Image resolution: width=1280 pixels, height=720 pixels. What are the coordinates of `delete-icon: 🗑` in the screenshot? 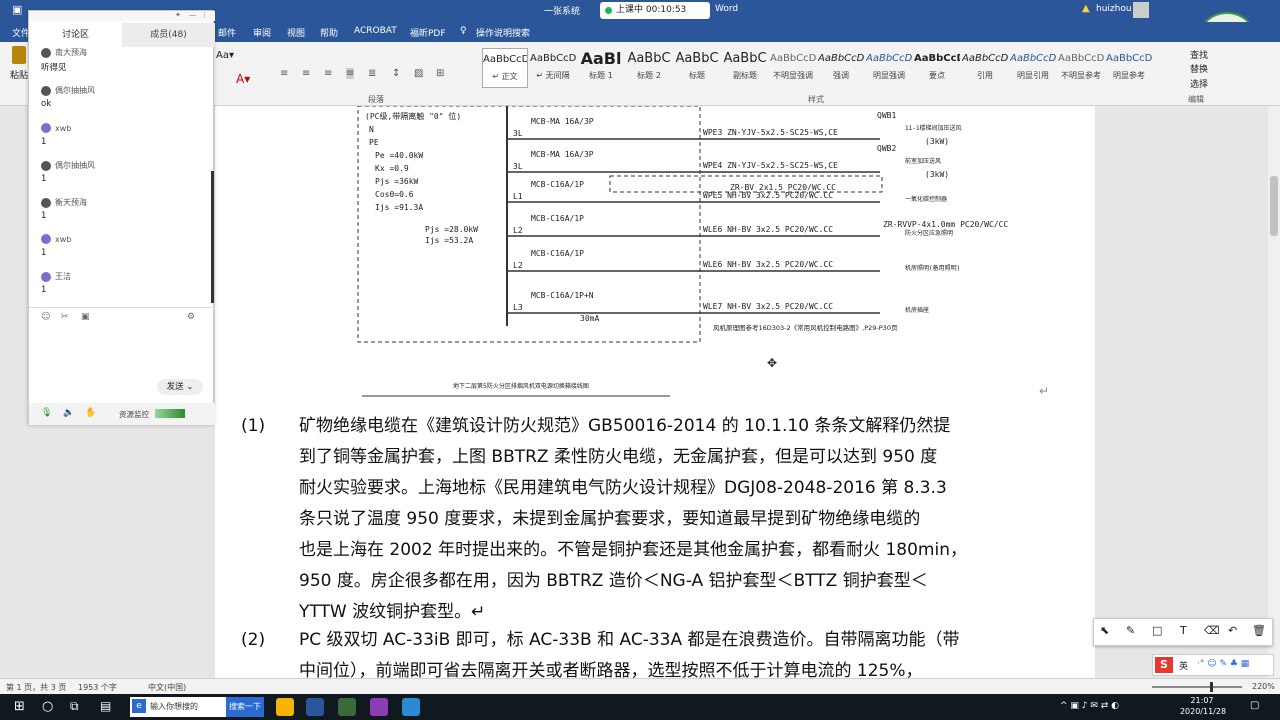 It's located at (1259, 630).